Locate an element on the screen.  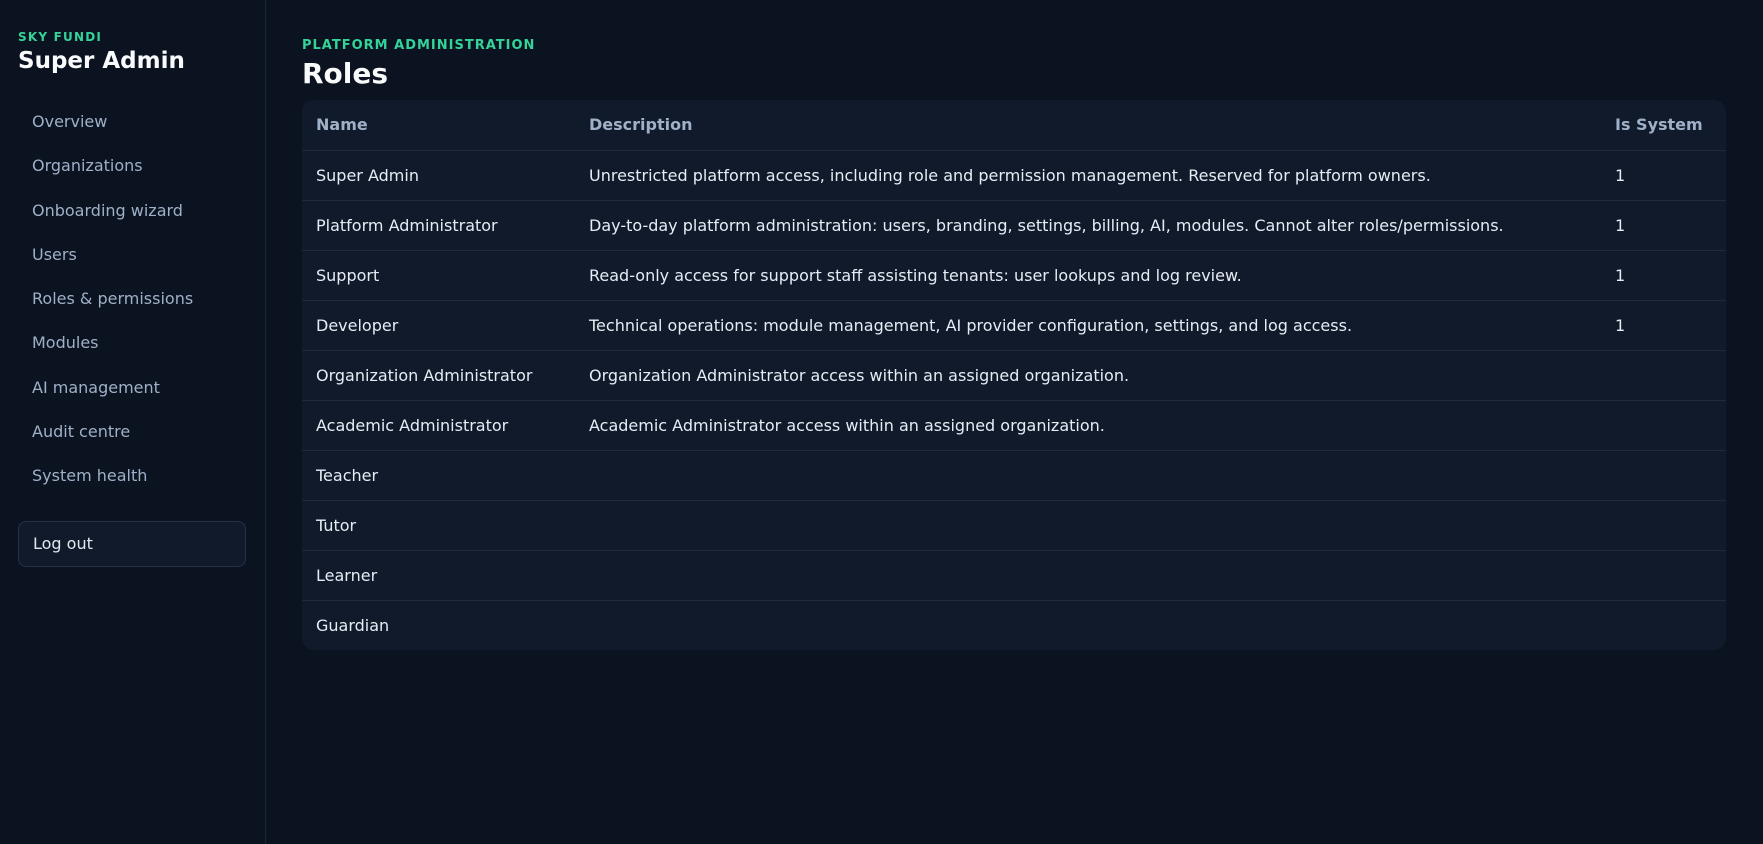
brand-kicker: SKY FUNDI is located at coordinates (60, 37).